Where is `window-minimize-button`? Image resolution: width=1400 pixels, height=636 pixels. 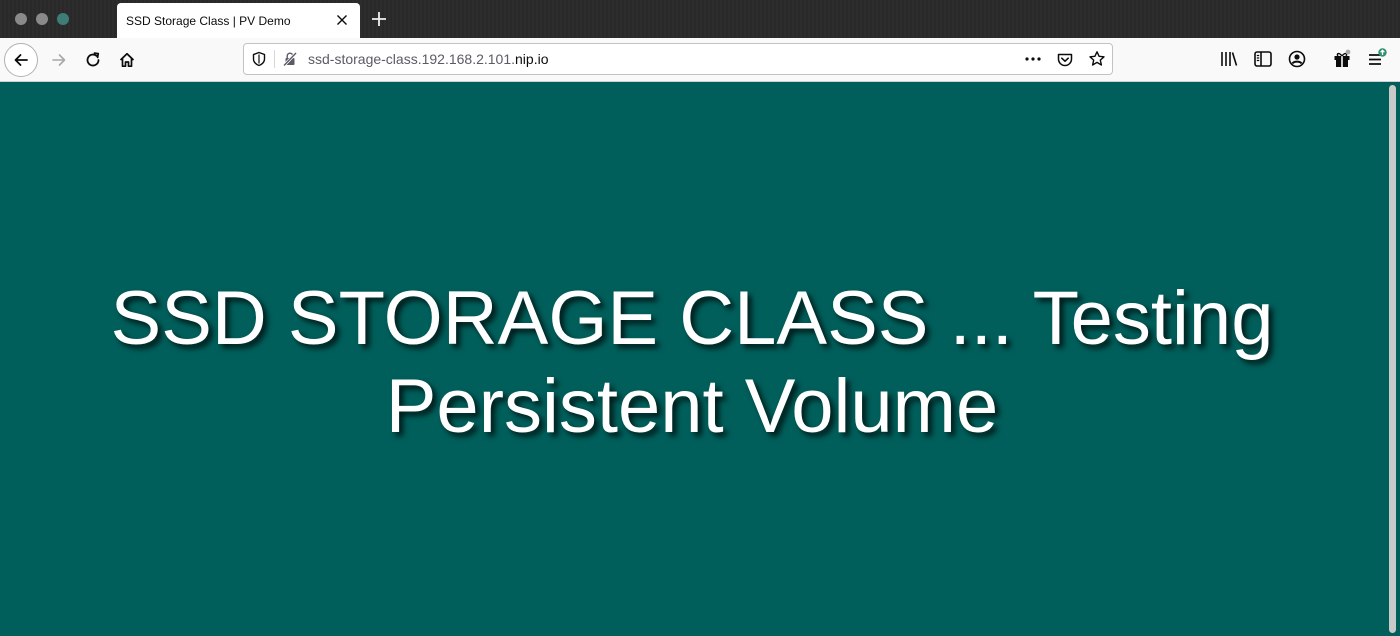
window-minimize-button is located at coordinates (42, 19).